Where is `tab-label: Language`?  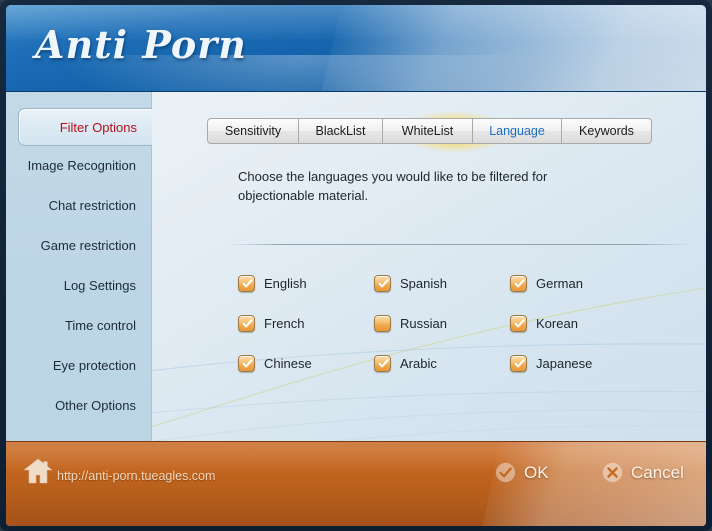 tab-label: Language is located at coordinates (517, 131).